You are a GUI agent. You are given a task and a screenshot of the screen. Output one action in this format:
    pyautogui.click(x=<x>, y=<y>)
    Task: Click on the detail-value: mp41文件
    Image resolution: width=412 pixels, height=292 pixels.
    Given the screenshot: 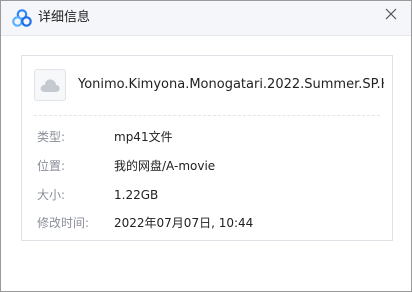 What is the action you would take?
    pyautogui.click(x=143, y=137)
    